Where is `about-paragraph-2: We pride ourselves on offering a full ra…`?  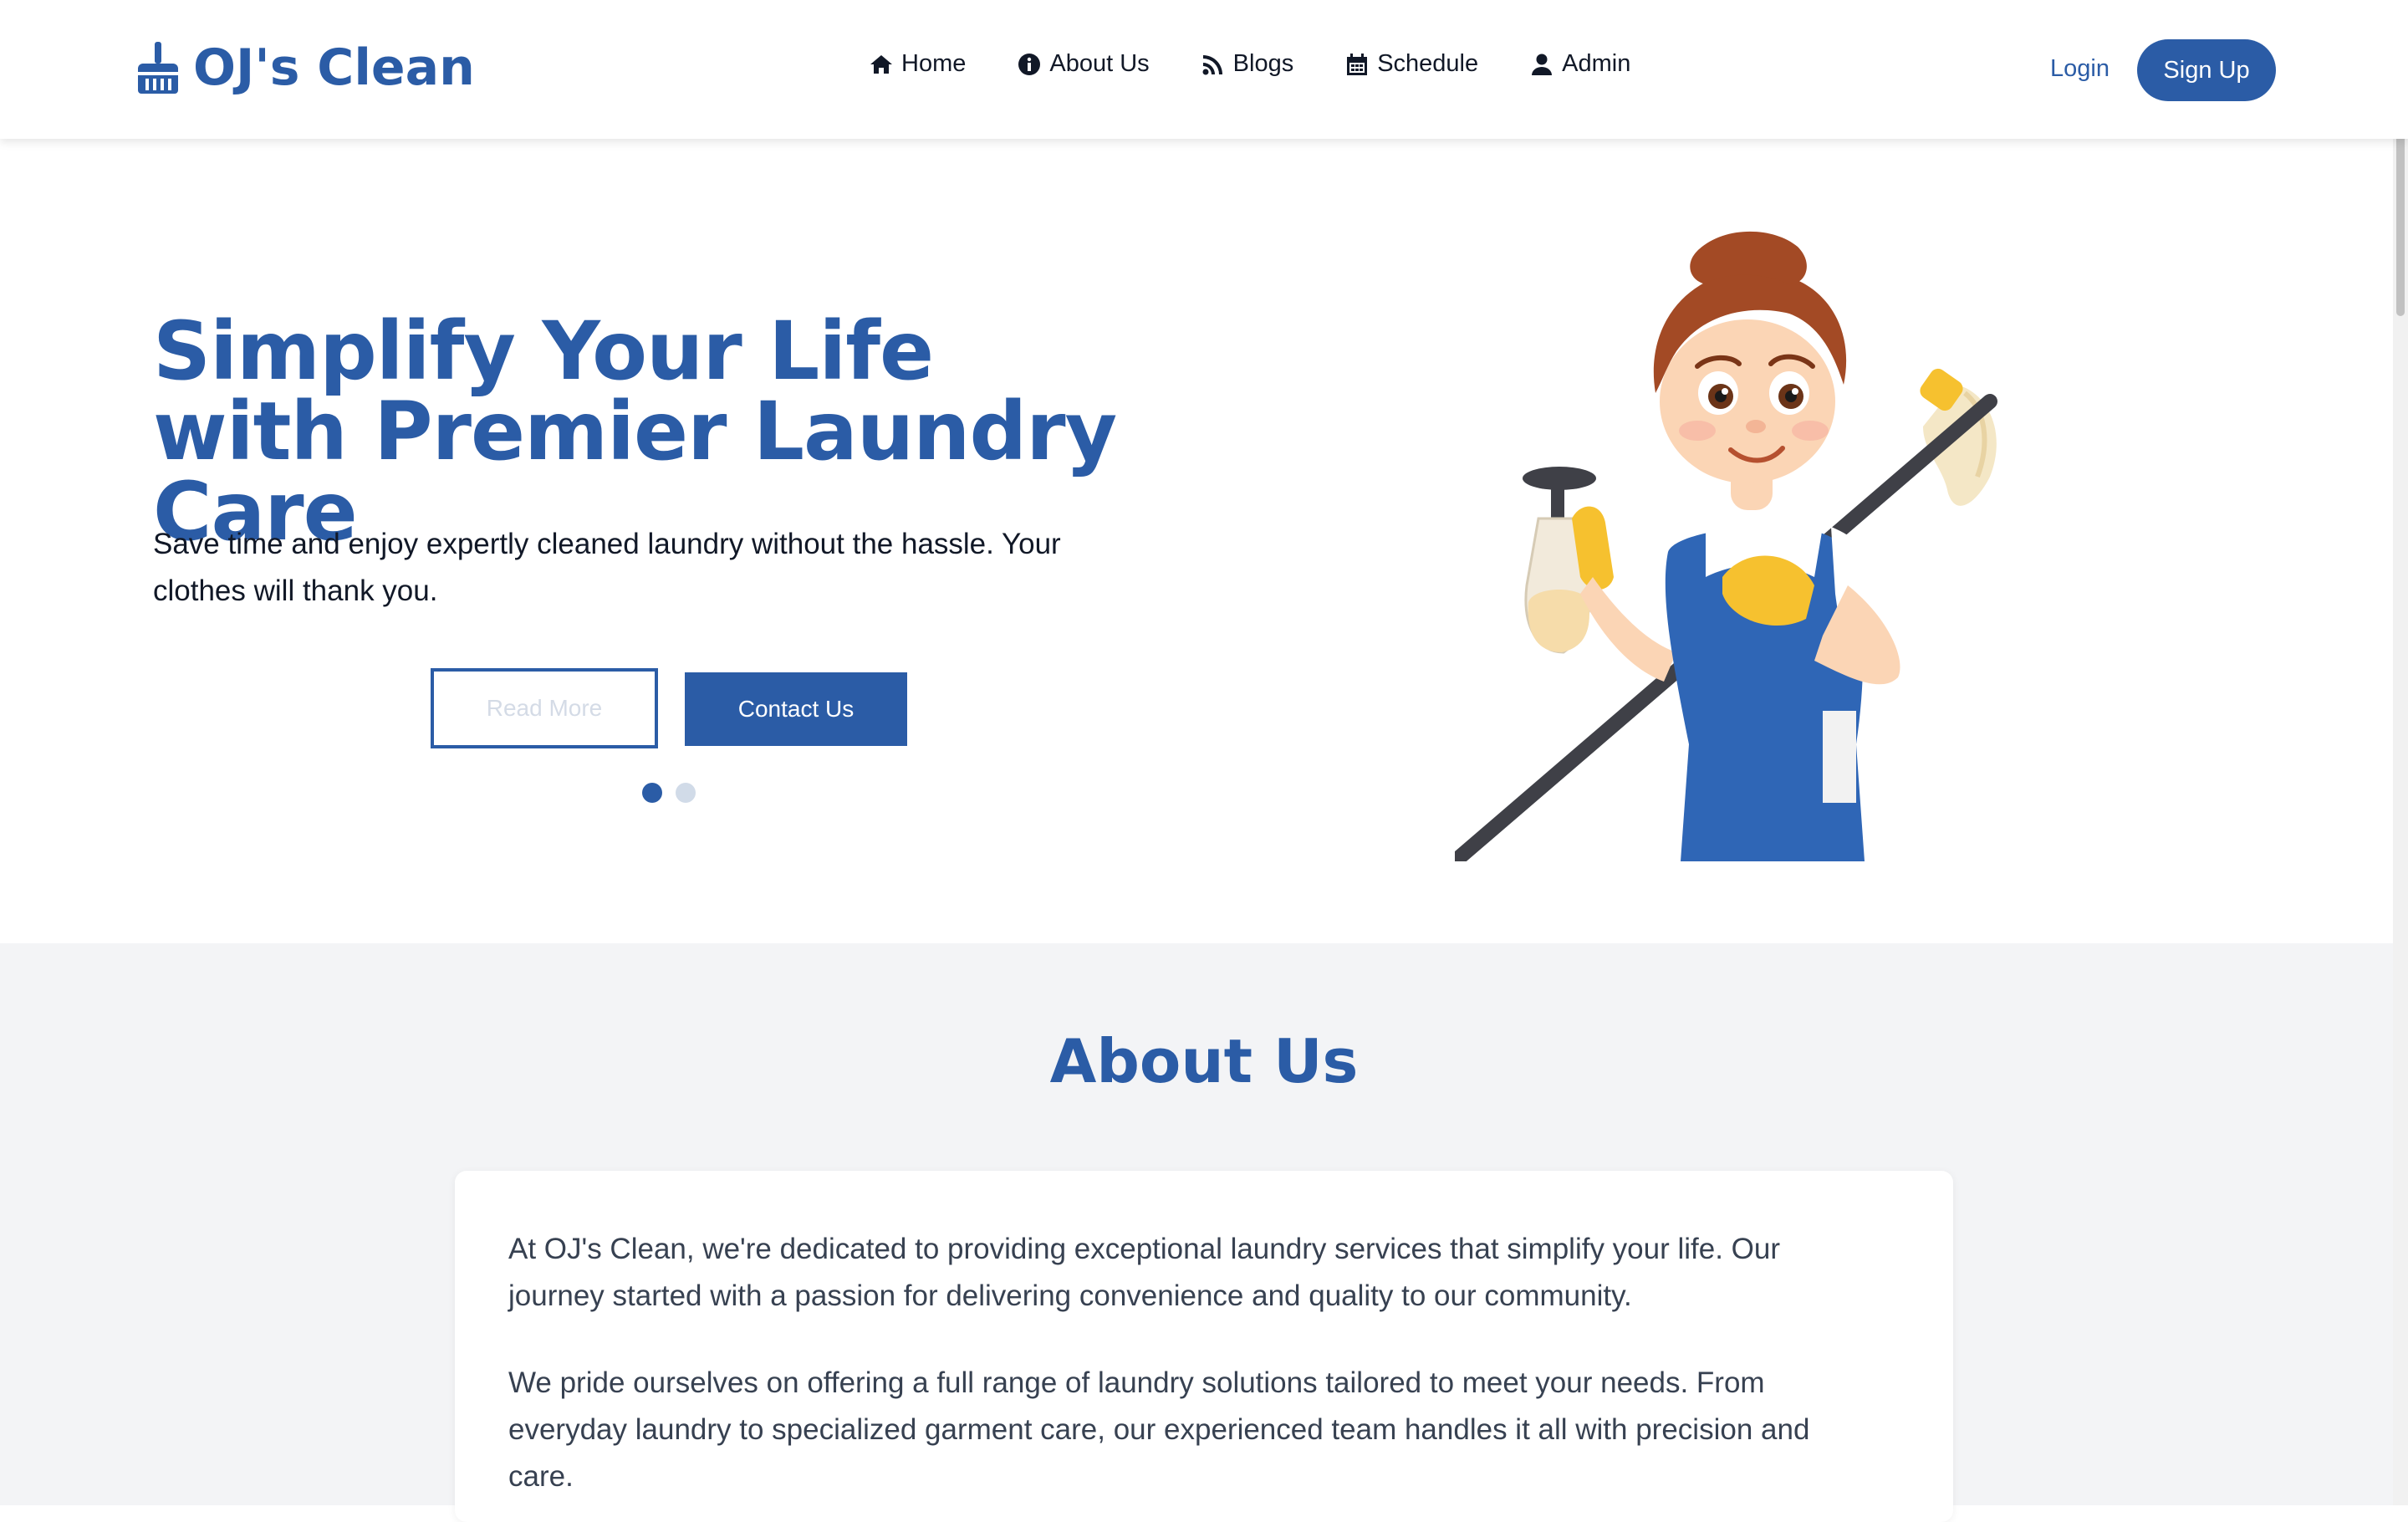
about-paragraph-2: We pride ourselves on offering a full ra… is located at coordinates (1159, 1430).